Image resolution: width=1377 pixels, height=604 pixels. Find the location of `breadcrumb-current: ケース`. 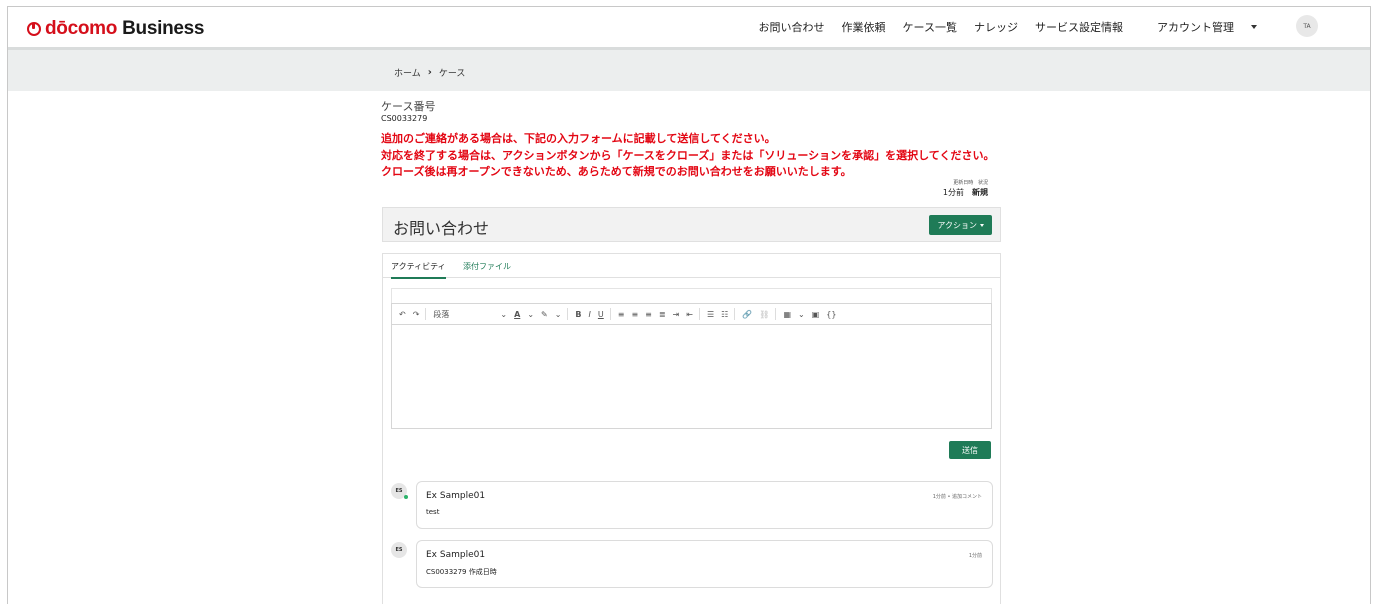

breadcrumb-current: ケース is located at coordinates (452, 74).